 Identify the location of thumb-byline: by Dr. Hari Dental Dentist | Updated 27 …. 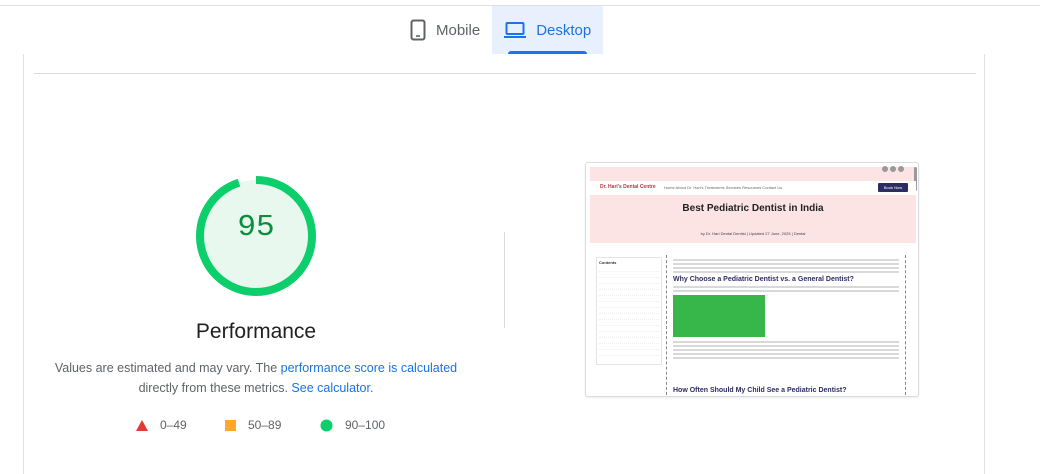
(753, 233).